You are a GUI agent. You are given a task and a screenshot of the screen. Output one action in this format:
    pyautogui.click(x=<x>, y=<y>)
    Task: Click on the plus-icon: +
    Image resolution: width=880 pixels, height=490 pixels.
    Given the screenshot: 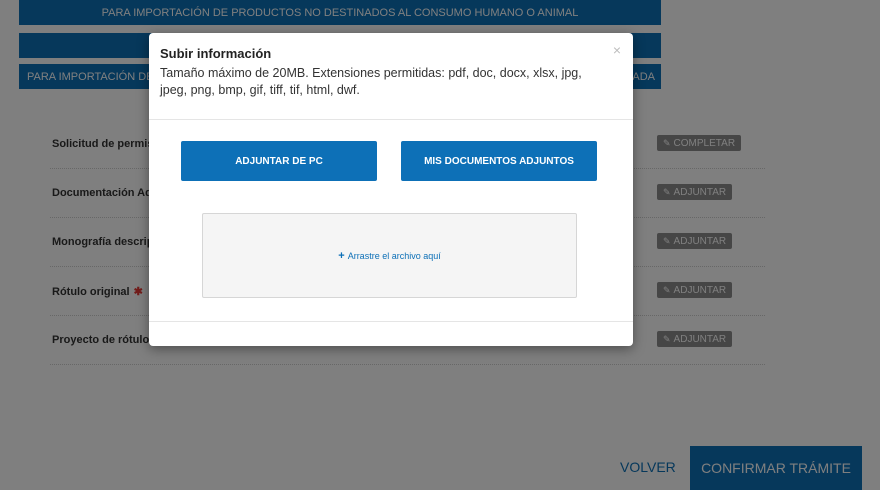 What is the action you would take?
    pyautogui.click(x=341, y=255)
    